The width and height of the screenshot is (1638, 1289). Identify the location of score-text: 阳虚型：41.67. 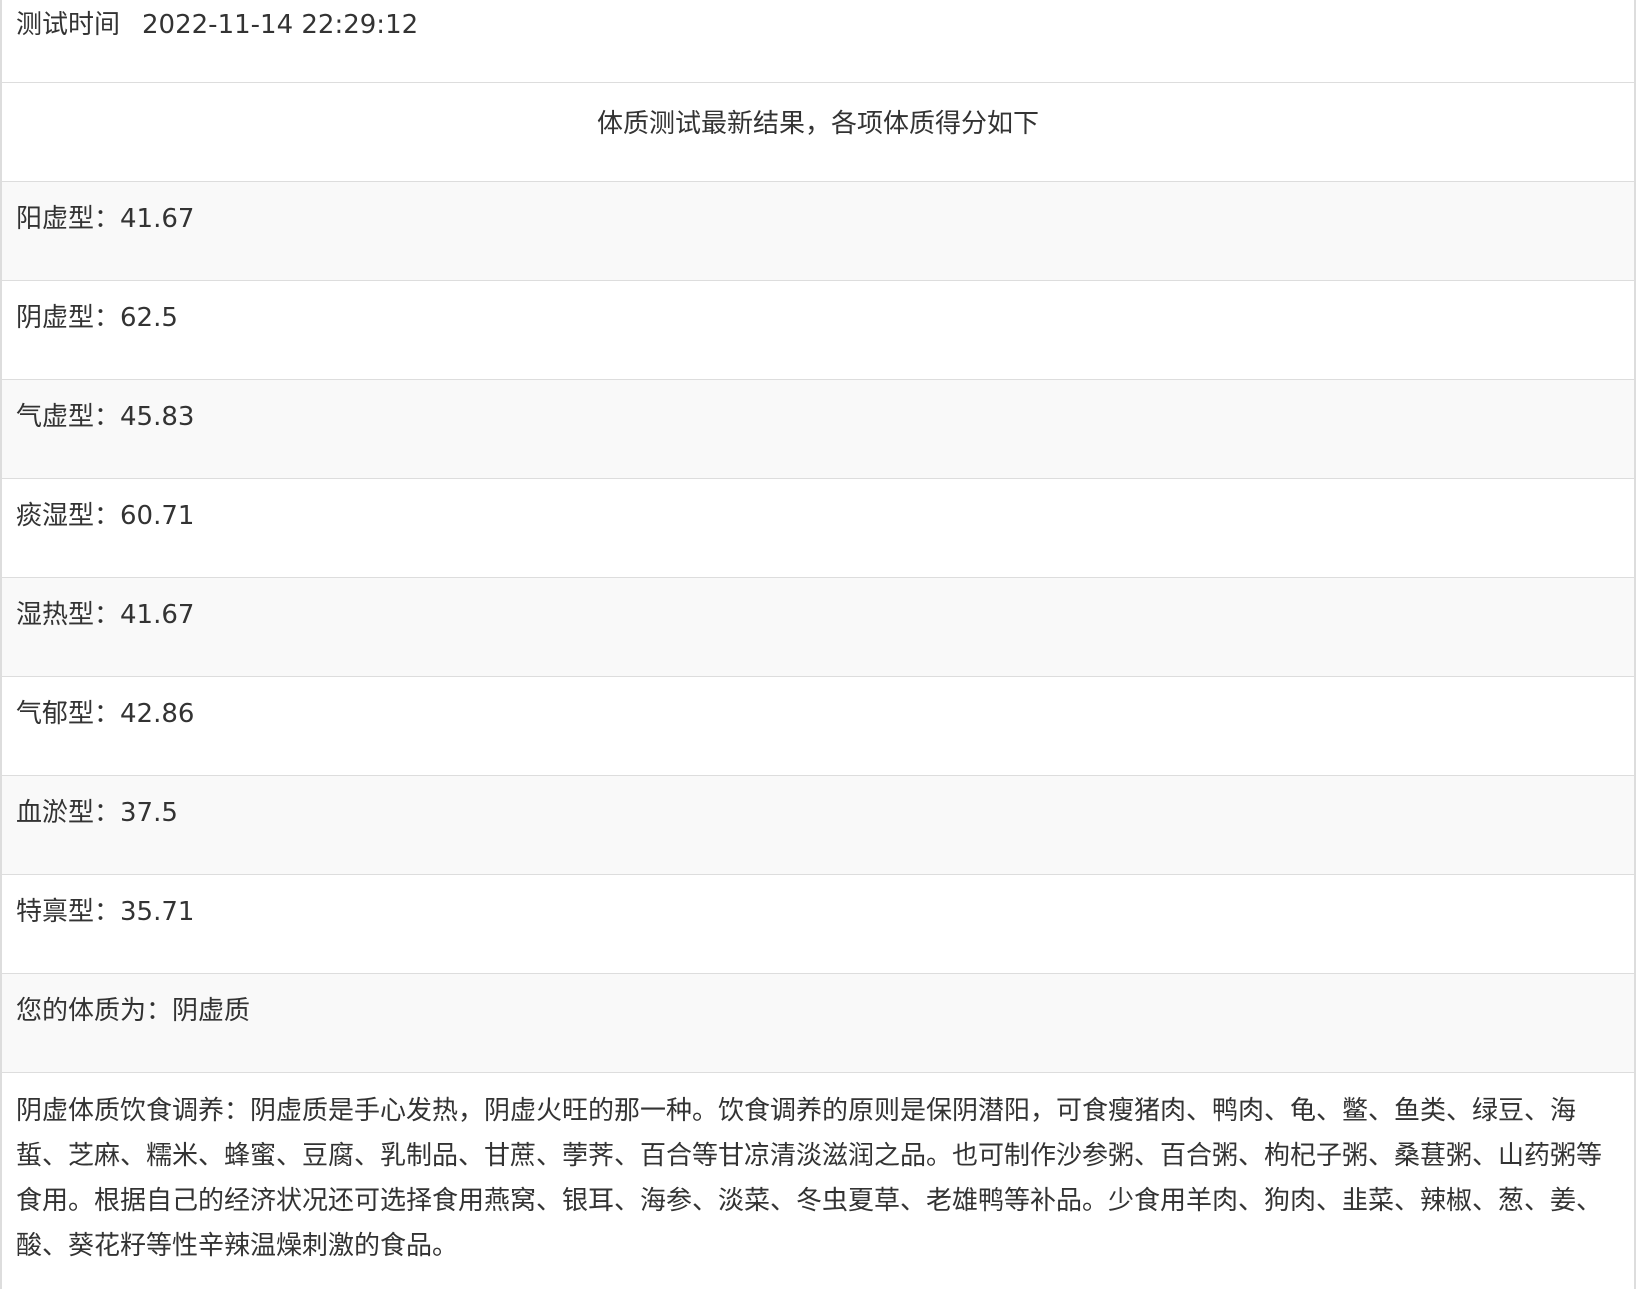
(105, 219).